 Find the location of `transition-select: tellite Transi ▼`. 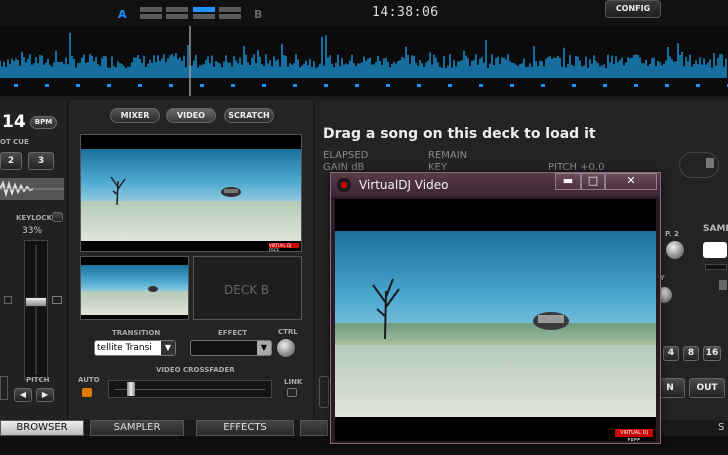

transition-select: tellite Transi ▼ is located at coordinates (135, 348).